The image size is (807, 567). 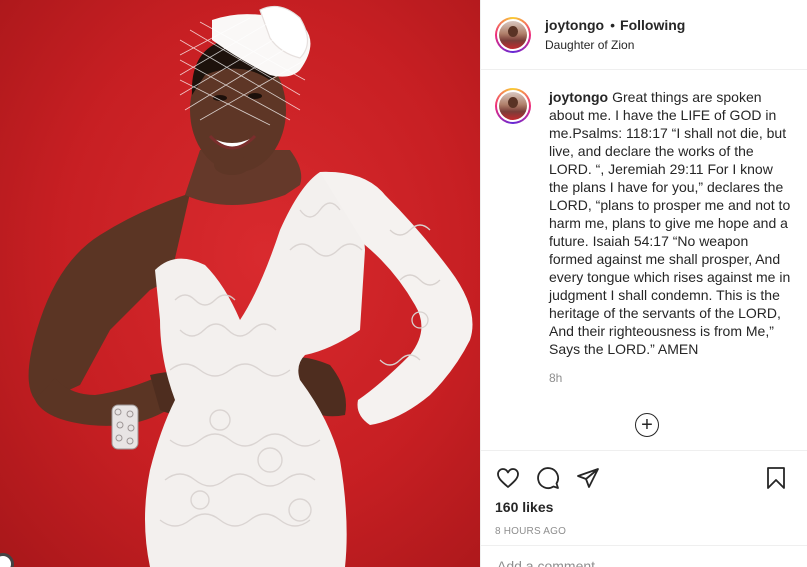 I want to click on caption-timestamp: 8h, so click(x=671, y=378).